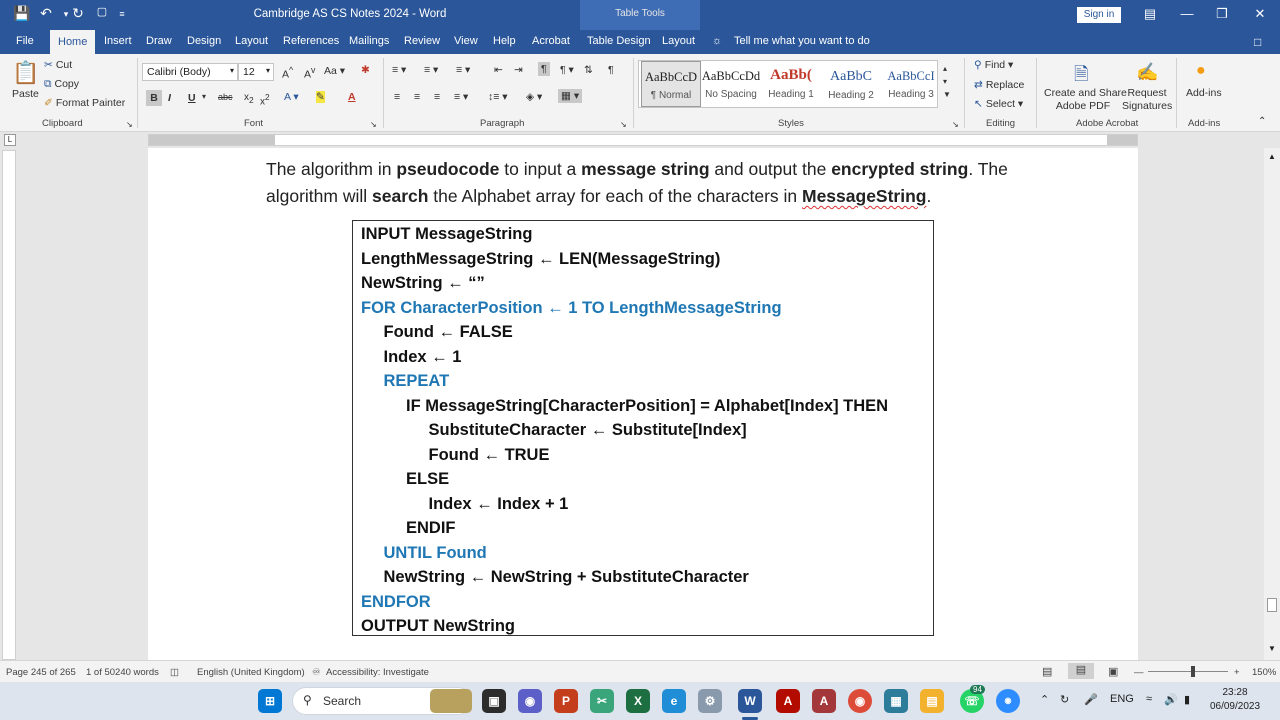 This screenshot has width=1280, height=720. I want to click on sync-icon: ↻, so click(1064, 699).